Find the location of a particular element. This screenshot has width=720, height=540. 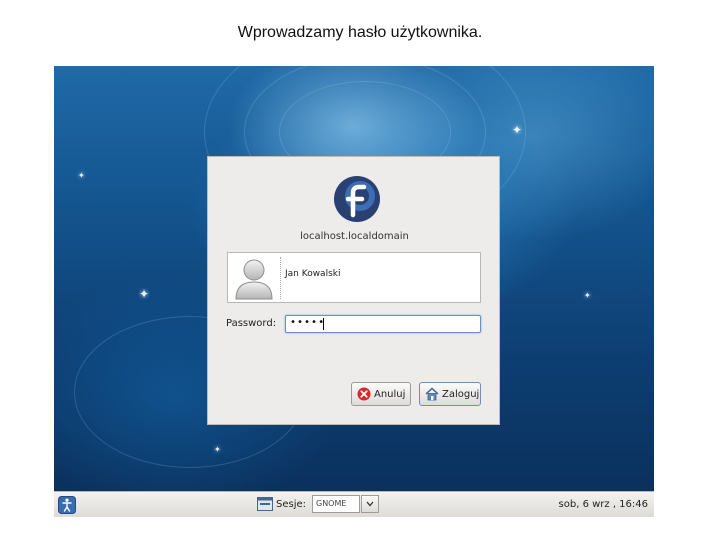

login-button: Zaloguj is located at coordinates (450, 394).